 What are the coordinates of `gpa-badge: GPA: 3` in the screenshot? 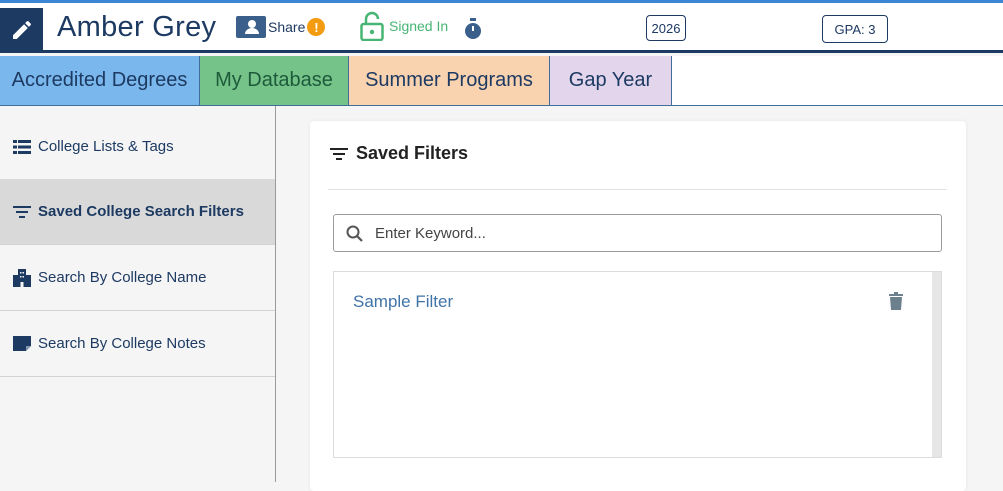 It's located at (855, 29).